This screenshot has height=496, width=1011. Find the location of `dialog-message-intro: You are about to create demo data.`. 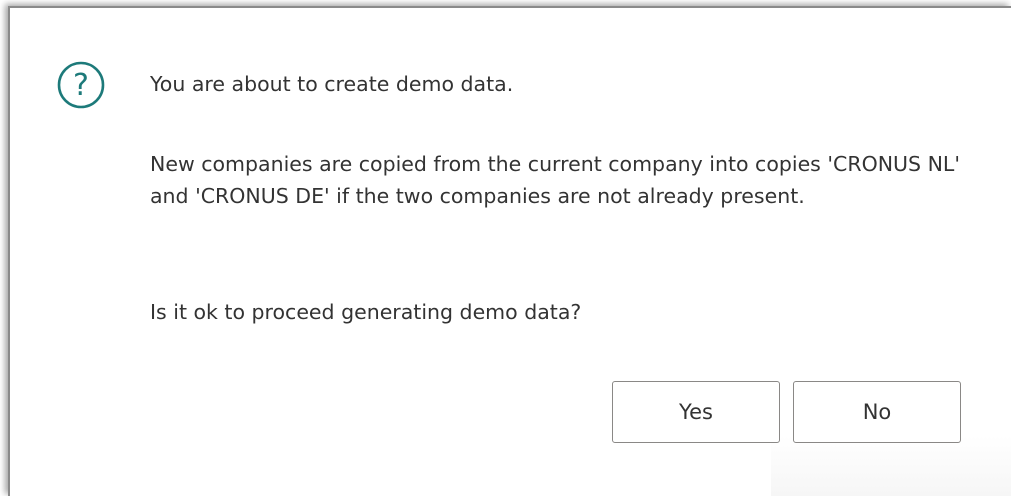

dialog-message-intro: You are about to create demo data. is located at coordinates (332, 84).